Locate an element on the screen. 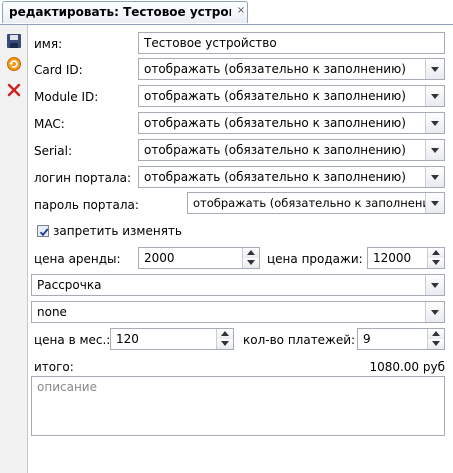 This screenshot has width=453, height=473. payment-type-value: Рассрочка is located at coordinates (69, 285).